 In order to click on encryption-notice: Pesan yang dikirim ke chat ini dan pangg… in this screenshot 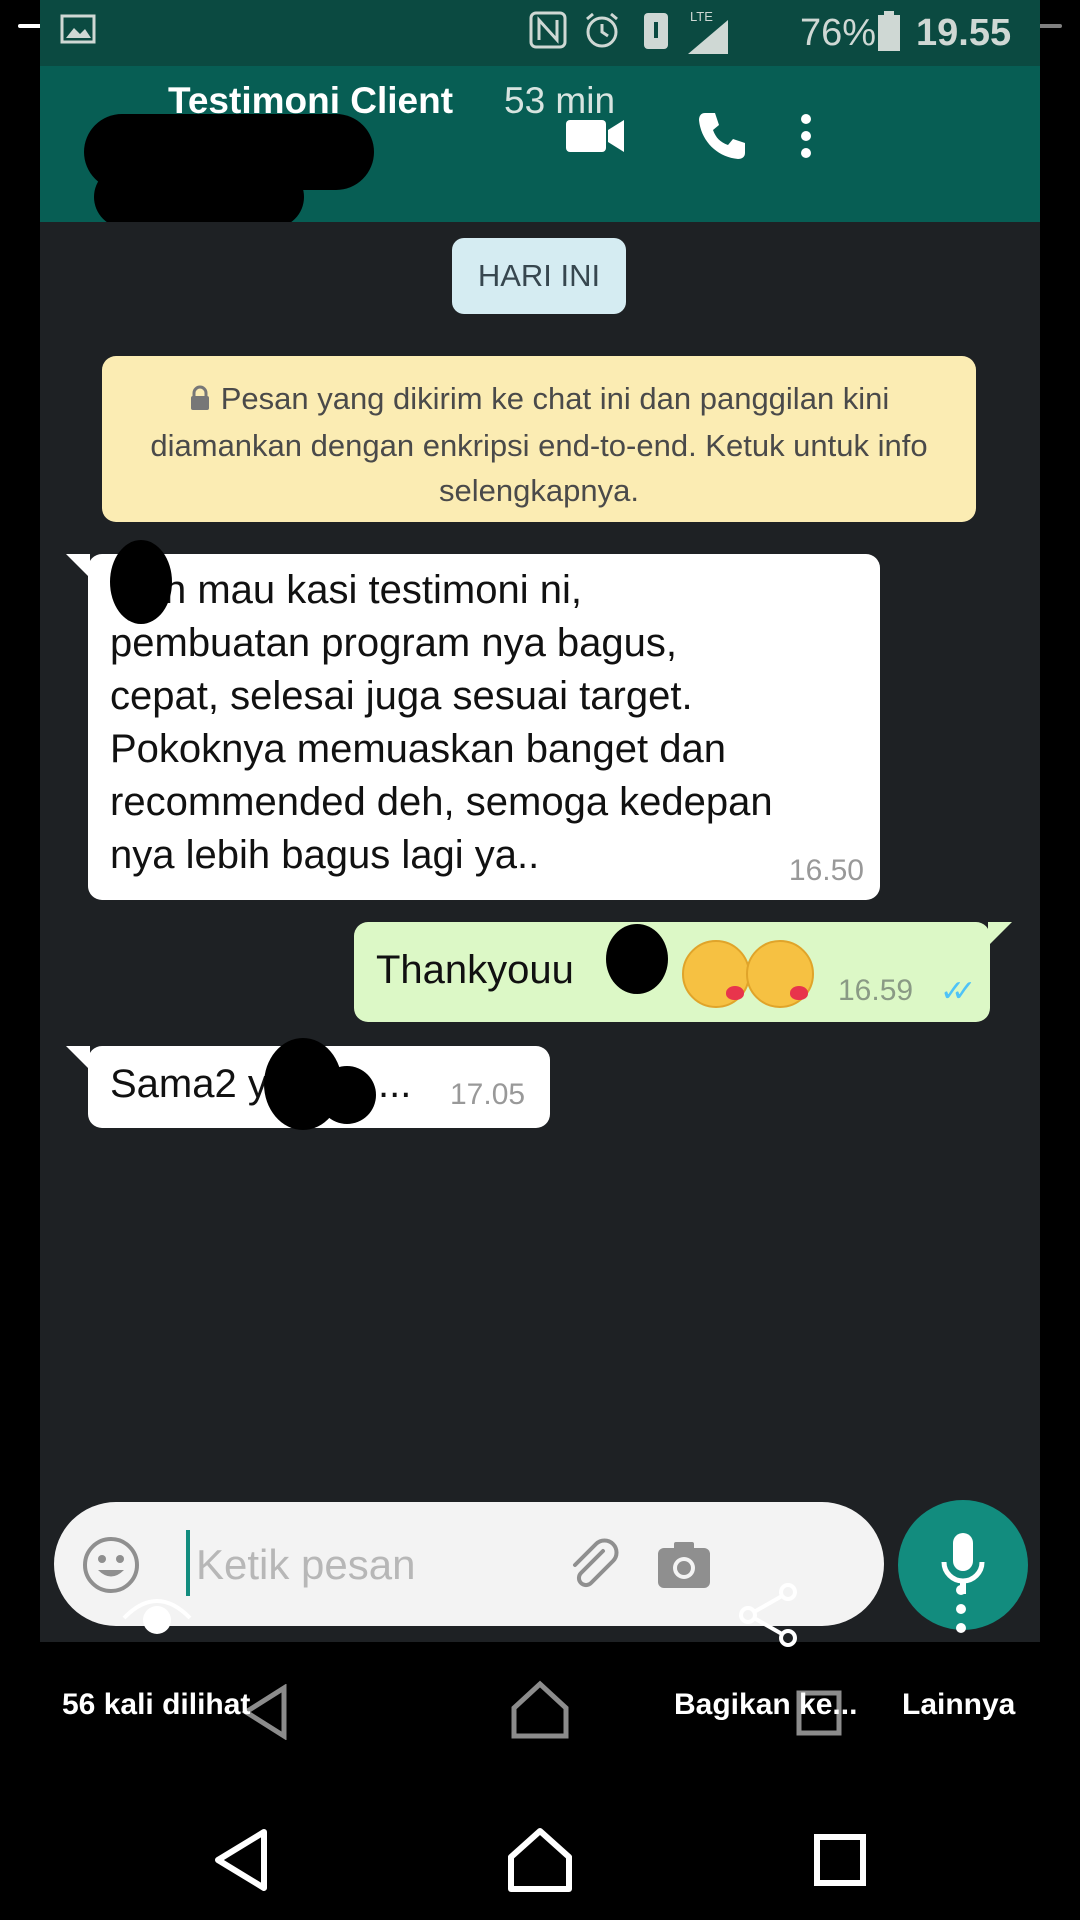, I will do `click(539, 439)`.